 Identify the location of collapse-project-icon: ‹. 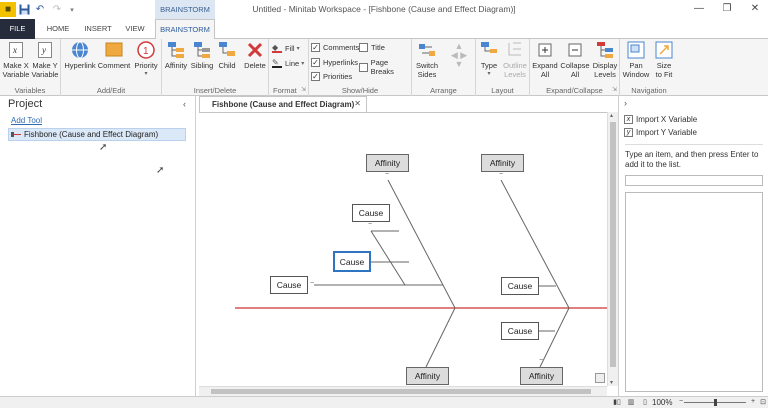
(184, 104).